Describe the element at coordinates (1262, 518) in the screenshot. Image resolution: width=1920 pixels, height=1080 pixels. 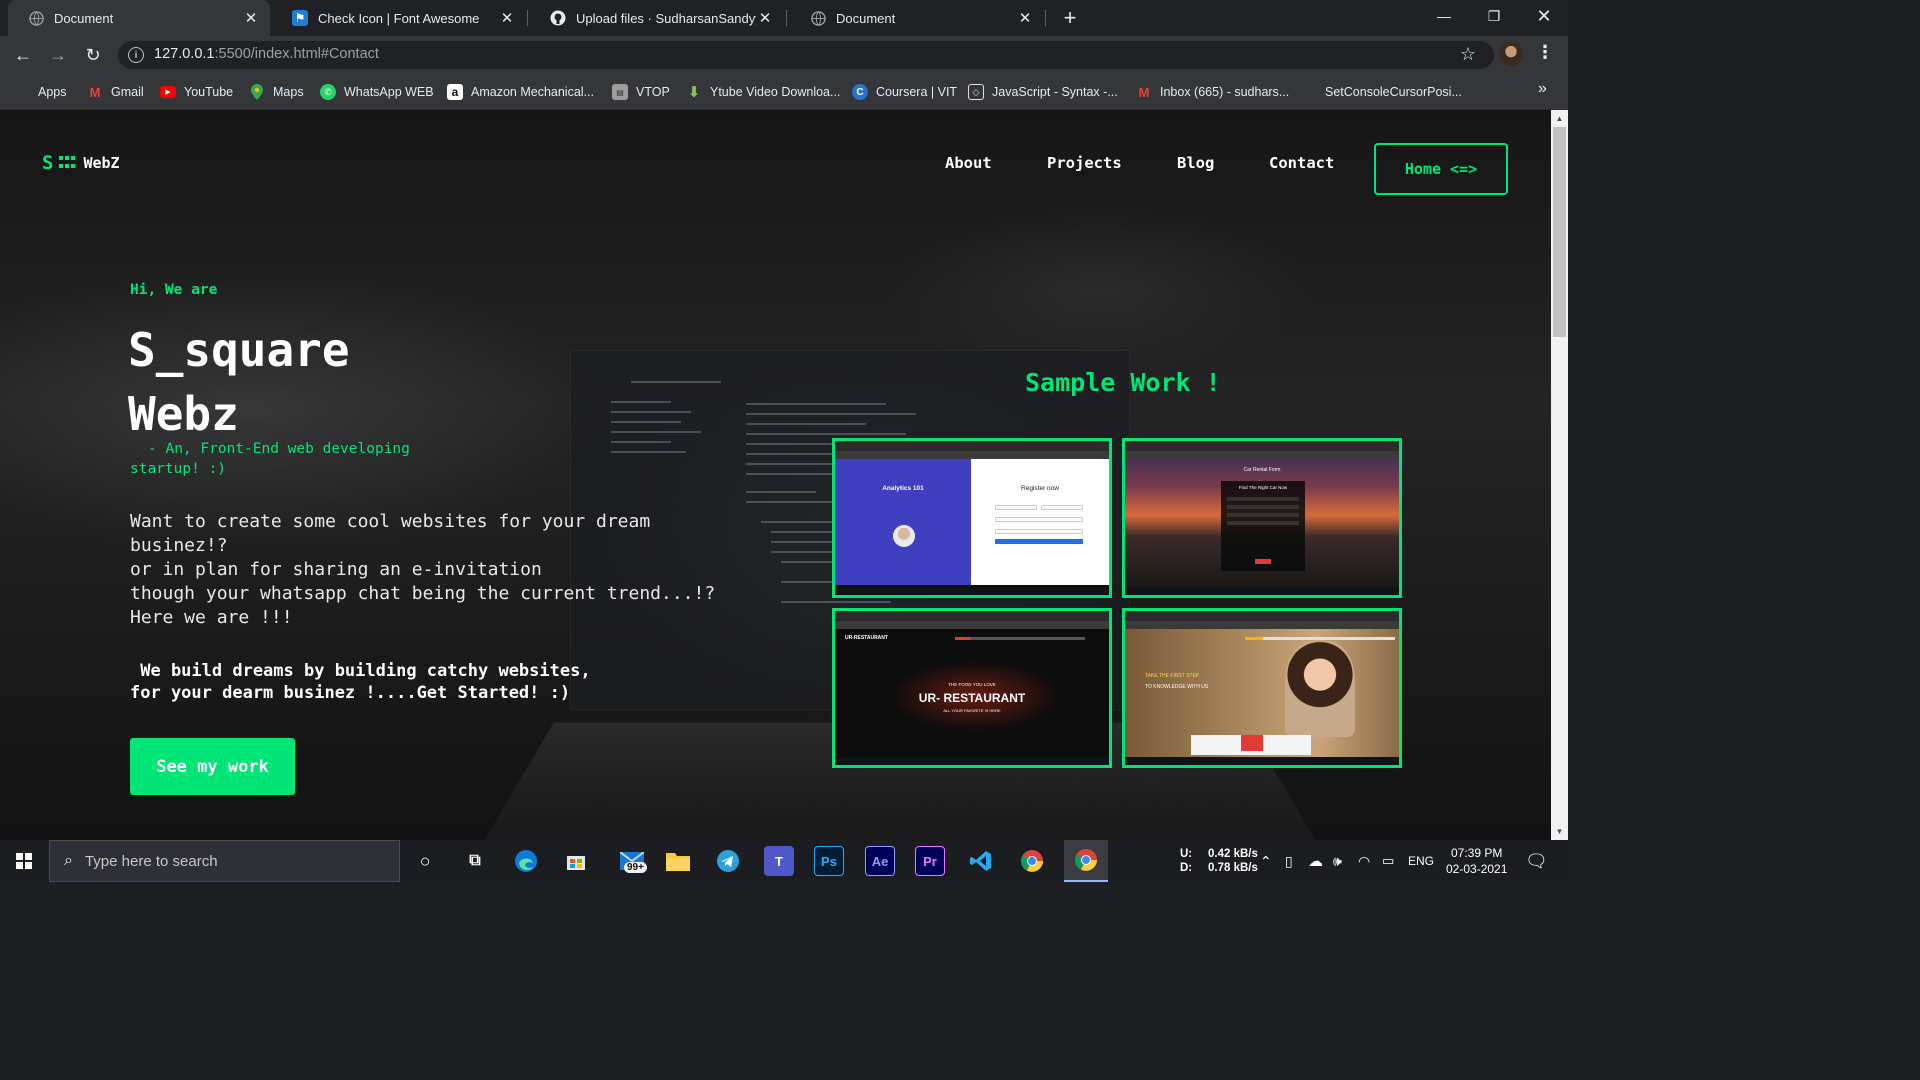
I see `sample-work-car-rental: Car Rental Form Find The Right Car Now` at that location.